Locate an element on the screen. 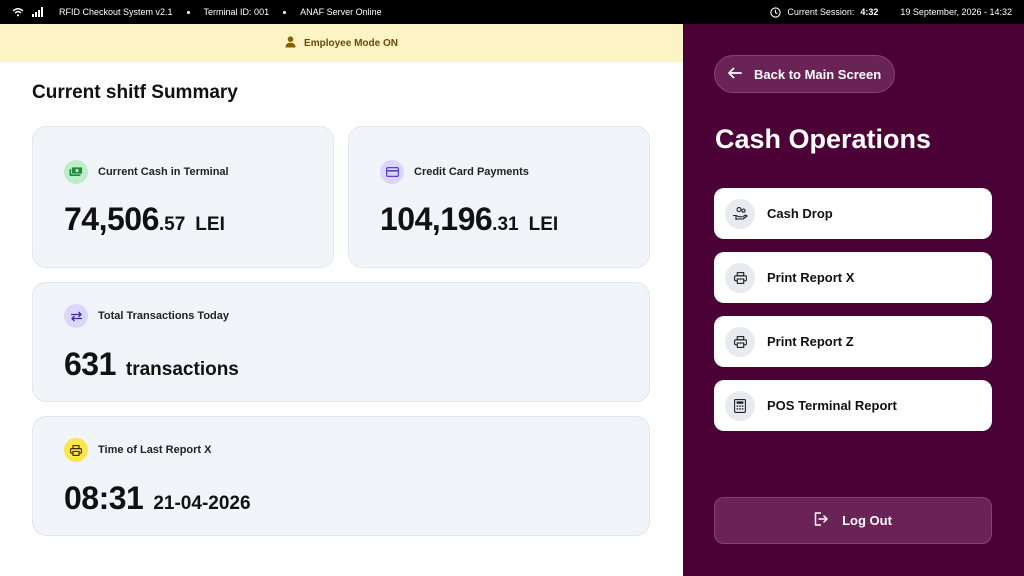 Image resolution: width=1024 pixels, height=576 pixels. pos-terminal-report-button: POS Terminal Report is located at coordinates (853, 405).